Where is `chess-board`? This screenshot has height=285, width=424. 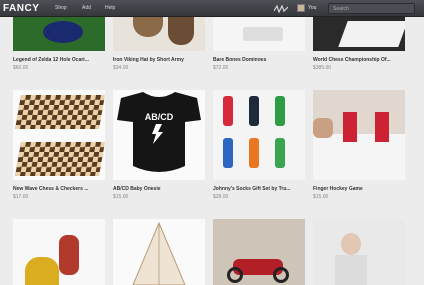 chess-board is located at coordinates (60, 112).